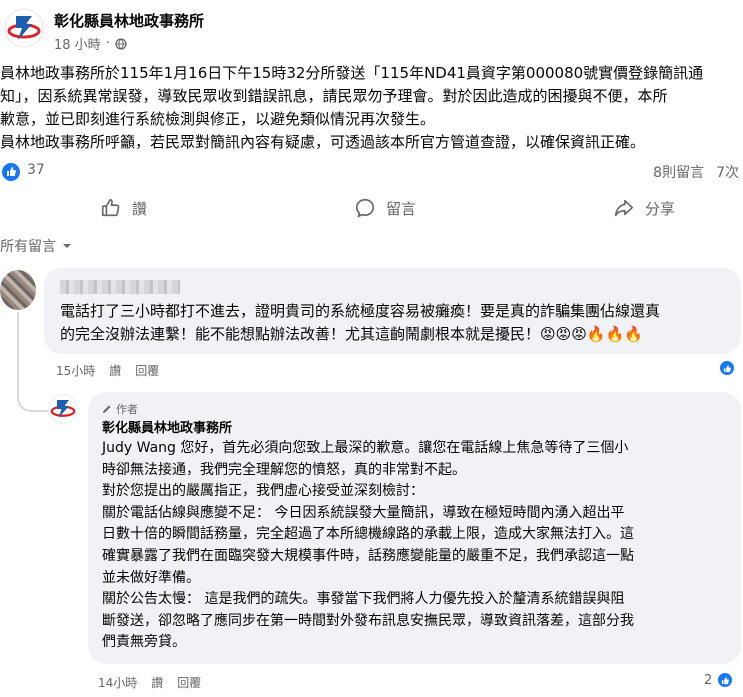 The width and height of the screenshot is (743, 697). Describe the element at coordinates (624, 208) in the screenshot. I see `share-arrow-icon` at that location.